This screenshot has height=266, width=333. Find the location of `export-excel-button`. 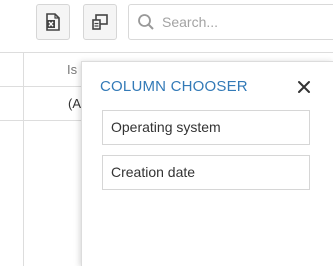

export-excel-button is located at coordinates (53, 22).